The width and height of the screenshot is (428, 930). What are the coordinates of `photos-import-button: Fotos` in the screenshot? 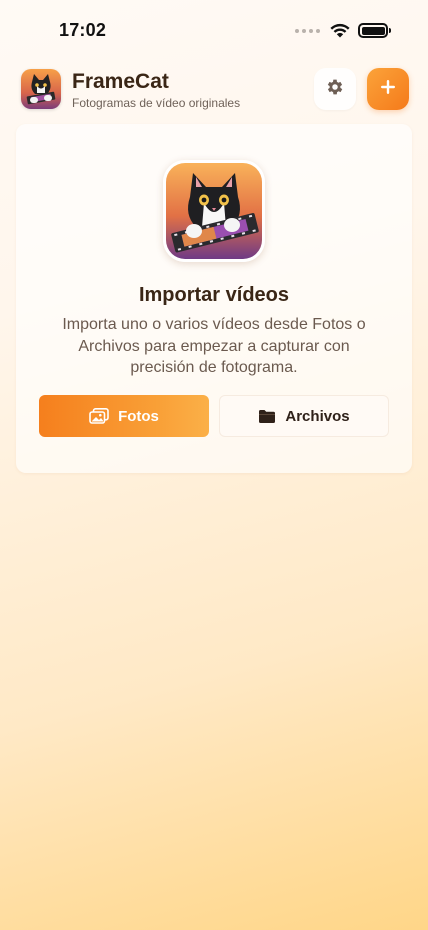 It's located at (124, 416).